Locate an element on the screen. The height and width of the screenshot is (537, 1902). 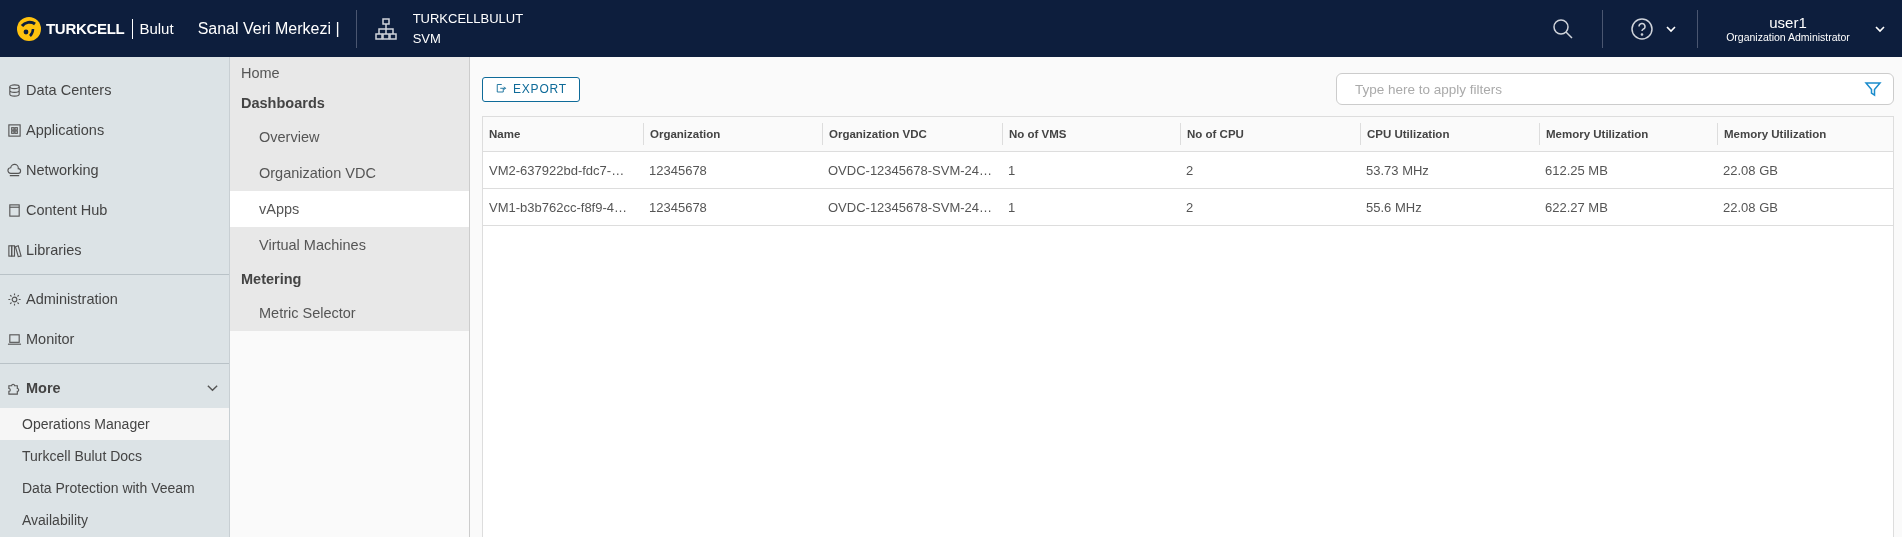
table-cell-text: 53.73 MHz is located at coordinates (1397, 170).